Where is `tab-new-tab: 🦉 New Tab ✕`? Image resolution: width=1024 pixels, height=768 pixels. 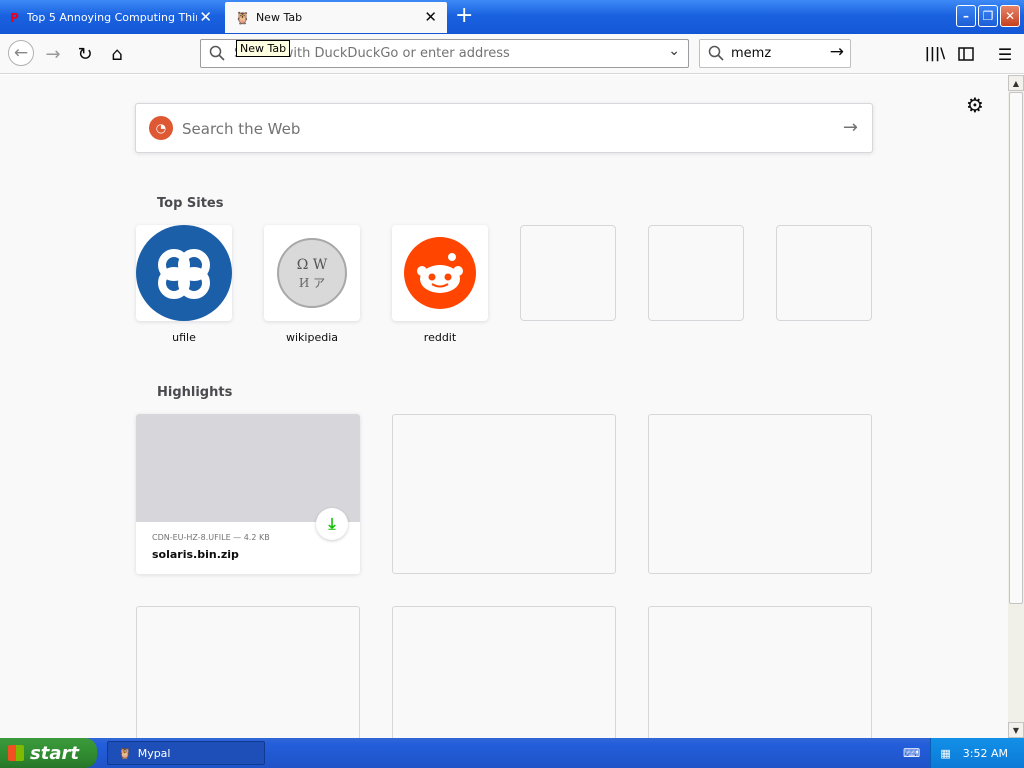
tab-new-tab: 🦉 New Tab ✕ is located at coordinates (336, 17).